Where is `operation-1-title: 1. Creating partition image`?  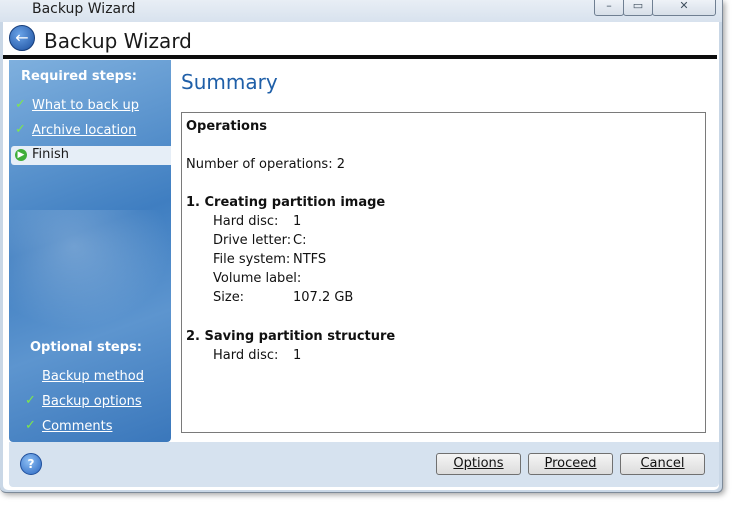 operation-1-title: 1. Creating partition image is located at coordinates (286, 202).